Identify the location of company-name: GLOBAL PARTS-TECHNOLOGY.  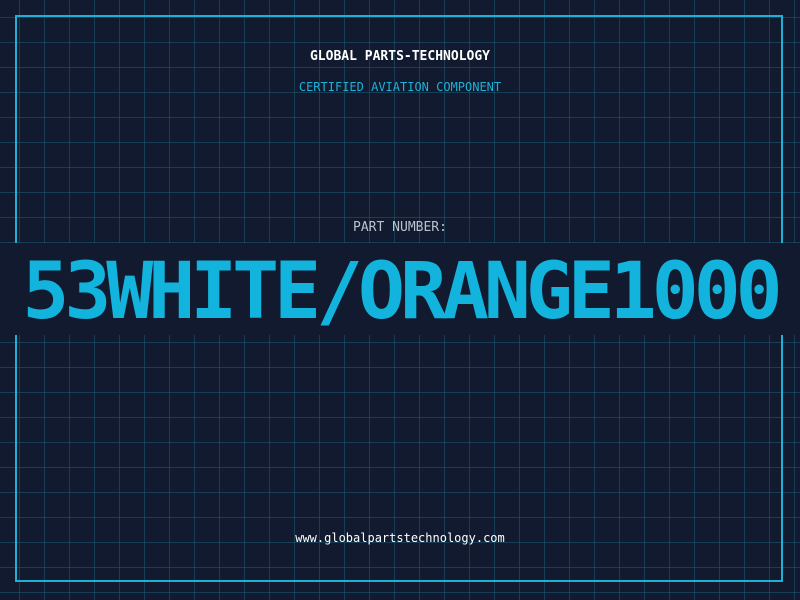
(399, 56).